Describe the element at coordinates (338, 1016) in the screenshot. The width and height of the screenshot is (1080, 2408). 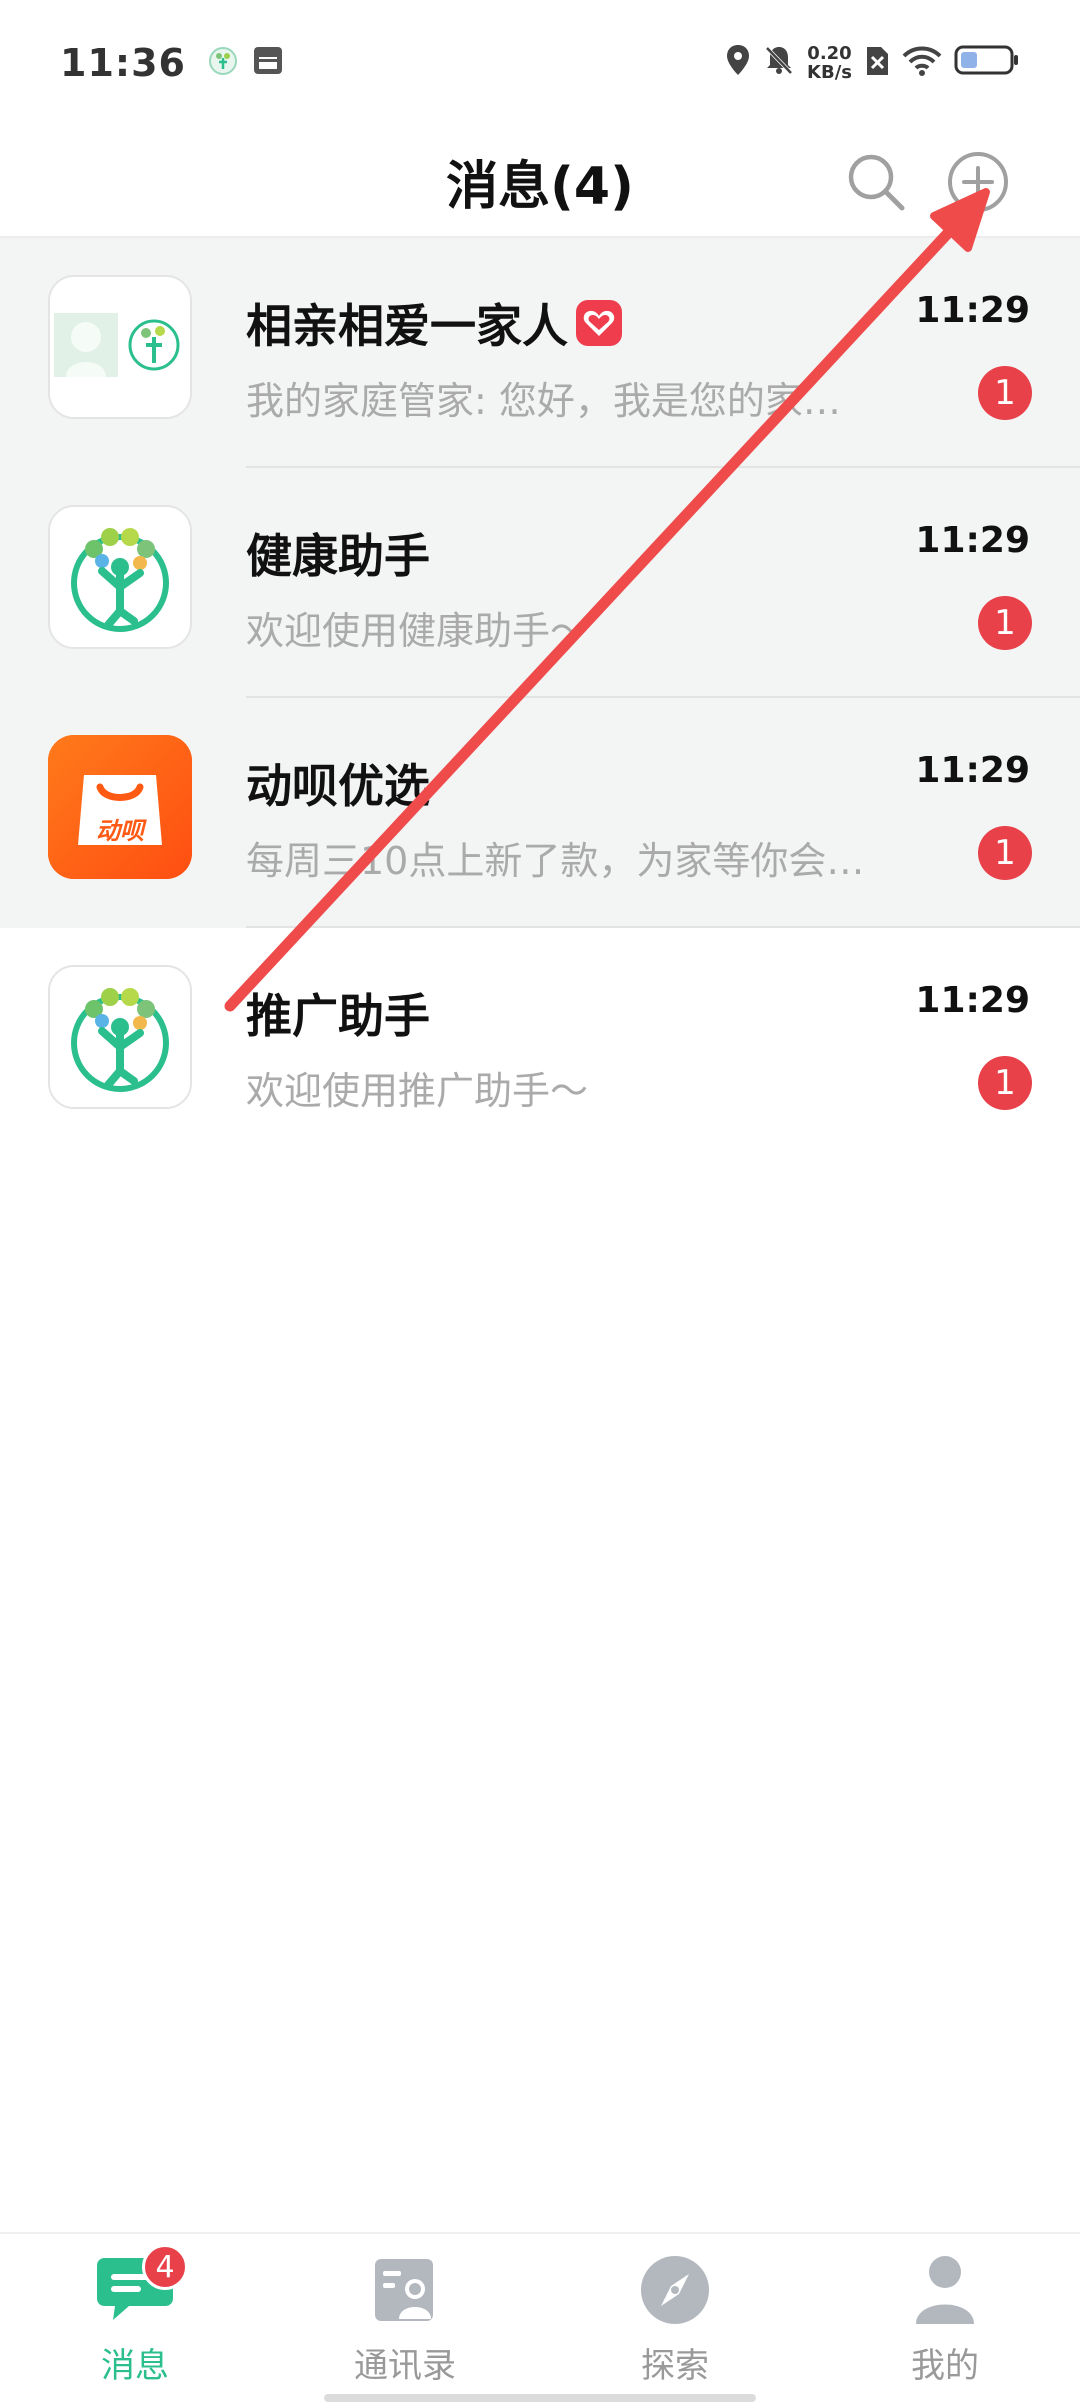
I see `conversation-name-text: 推广助手` at that location.